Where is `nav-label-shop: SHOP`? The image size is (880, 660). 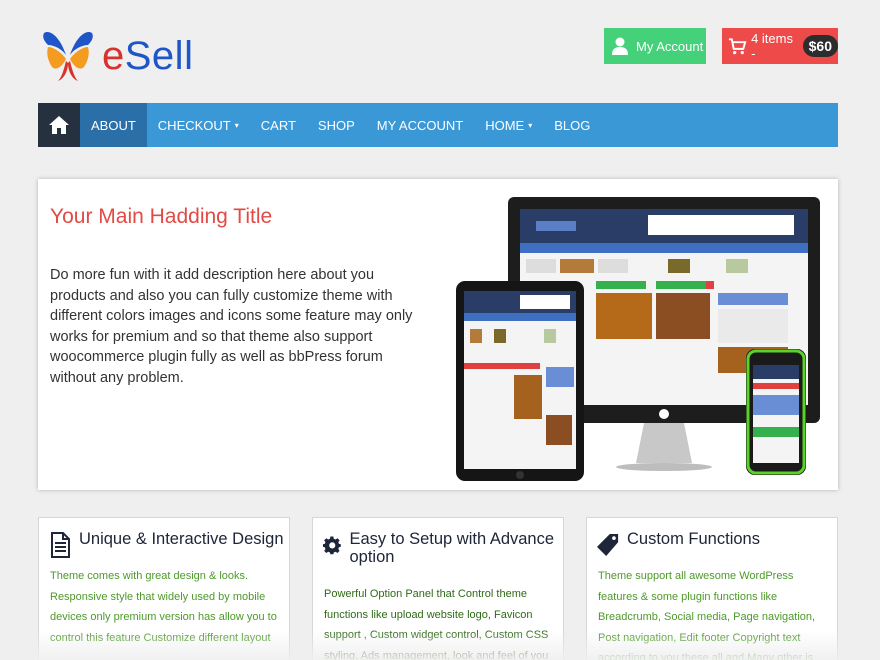
nav-label-shop: SHOP is located at coordinates (336, 125).